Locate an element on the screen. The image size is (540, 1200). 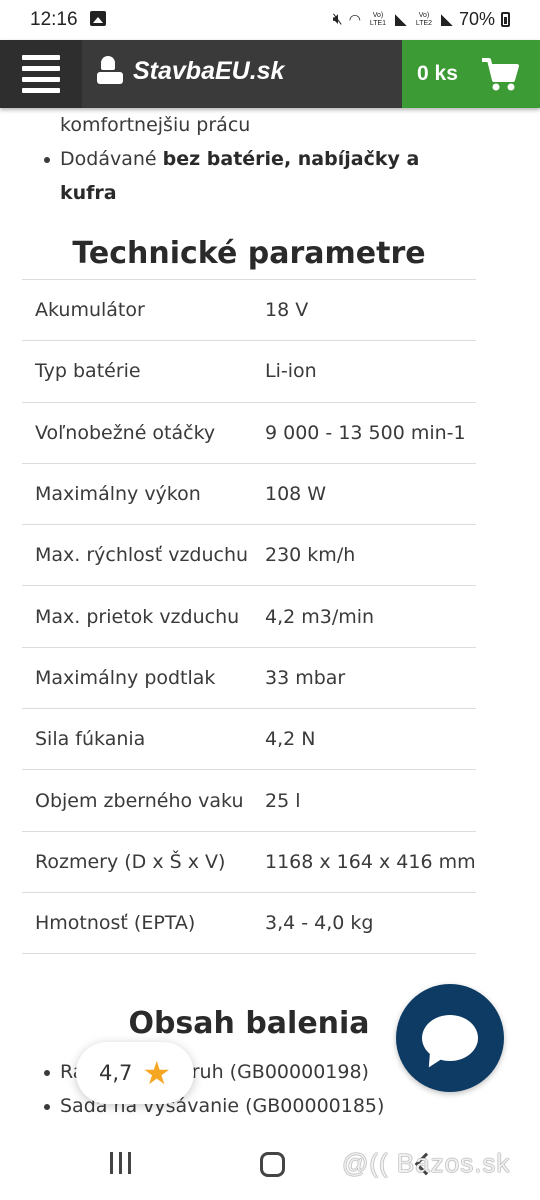
table-row: Max. prietok vzduchu 4,2 m3/min is located at coordinates (249, 616).